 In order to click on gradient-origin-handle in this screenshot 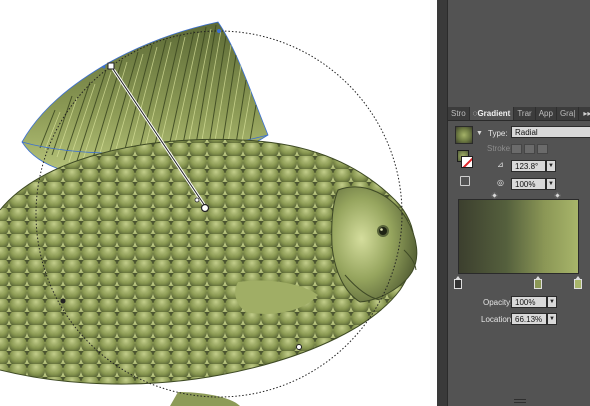, I will do `click(205, 208)`.